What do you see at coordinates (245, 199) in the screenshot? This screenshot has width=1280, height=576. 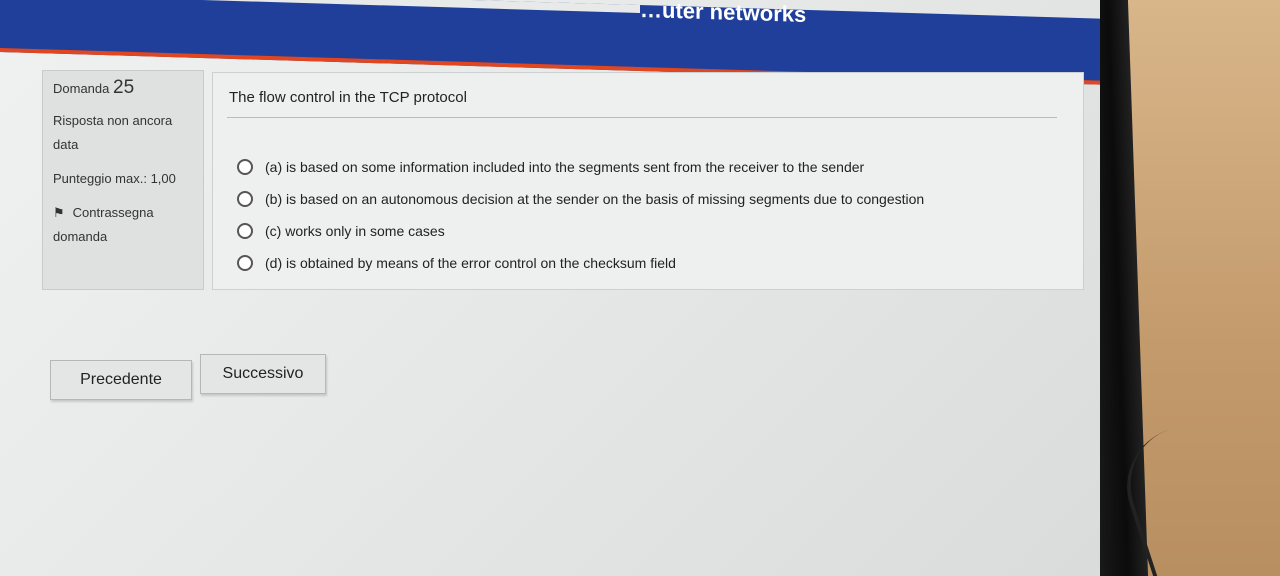 I see `radio-button-b` at bounding box center [245, 199].